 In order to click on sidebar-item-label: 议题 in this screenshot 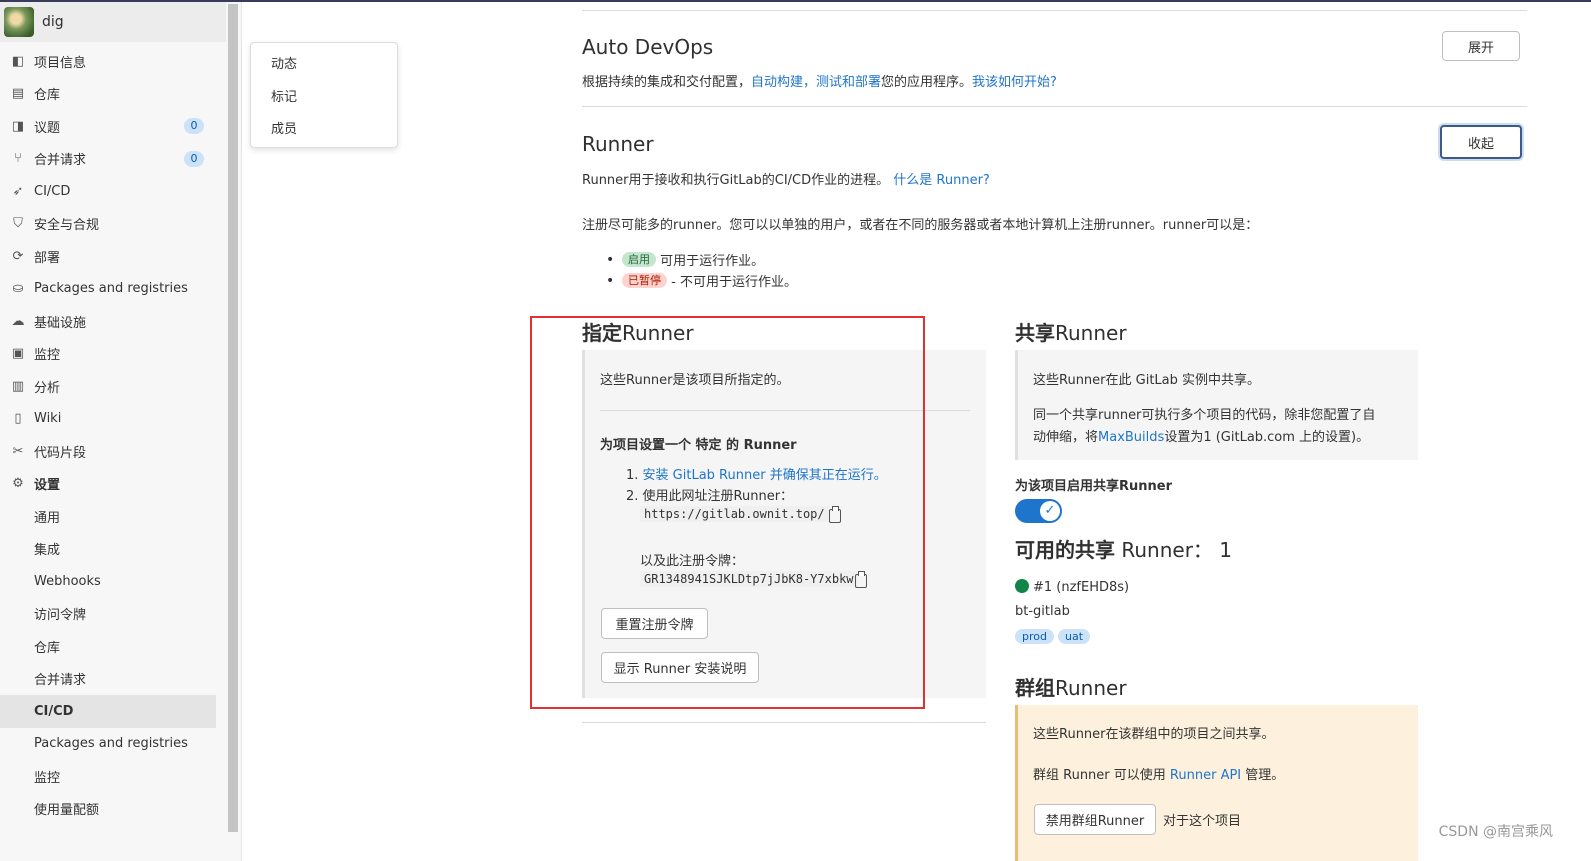, I will do `click(47, 128)`.